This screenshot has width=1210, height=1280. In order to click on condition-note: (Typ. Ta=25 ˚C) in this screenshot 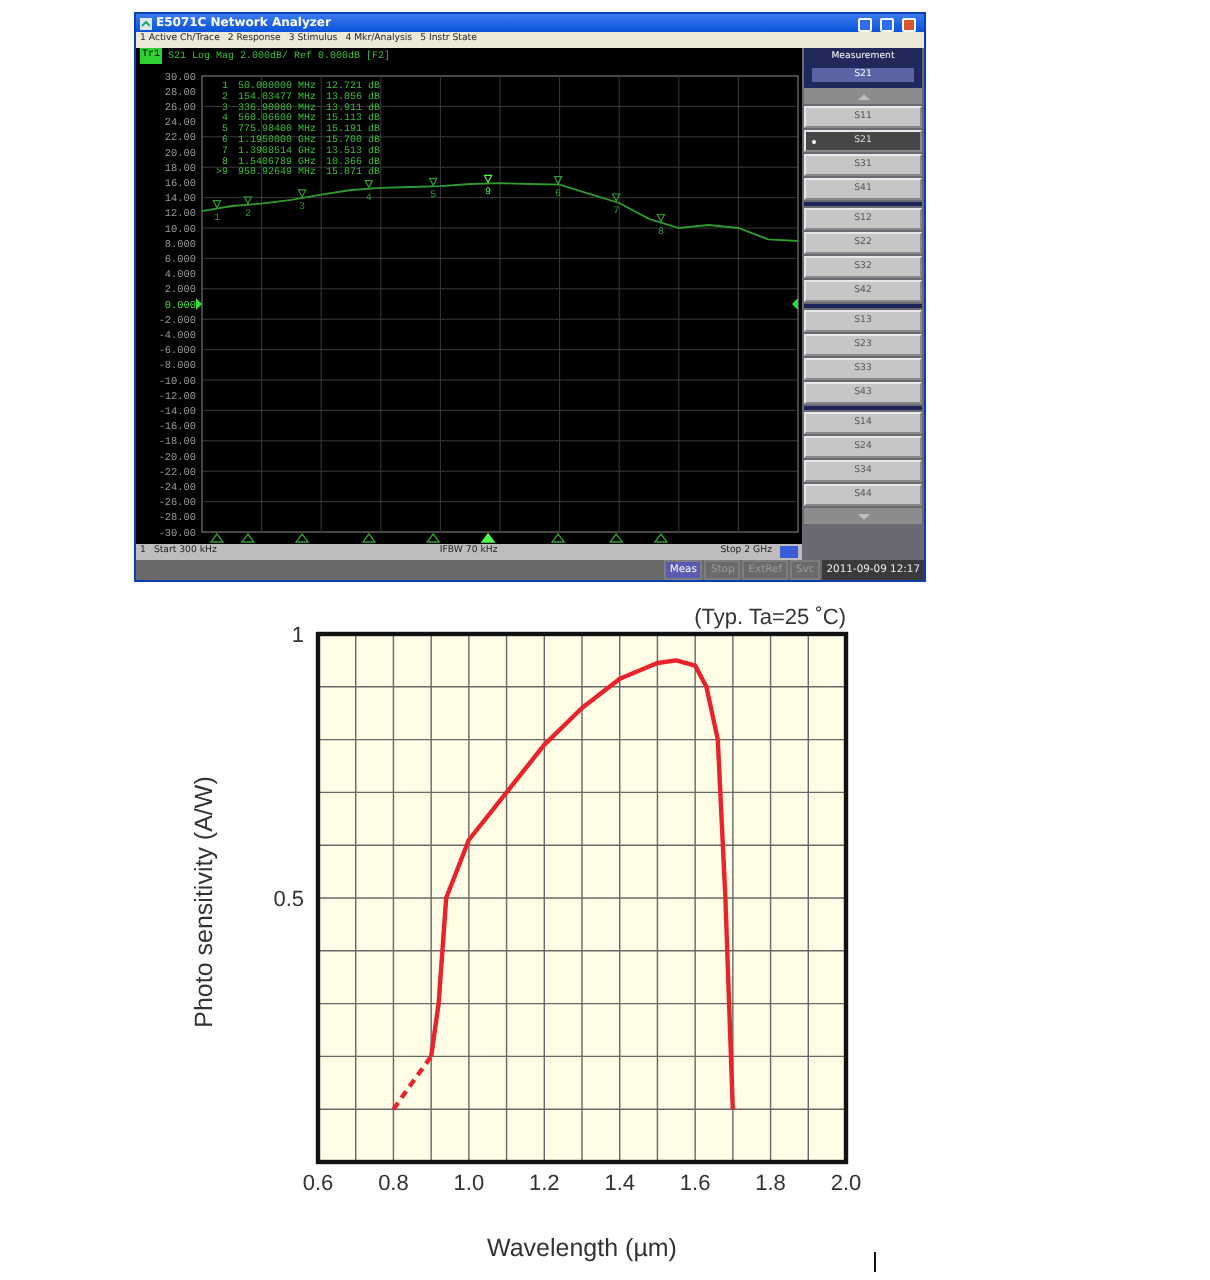, I will do `click(770, 618)`.